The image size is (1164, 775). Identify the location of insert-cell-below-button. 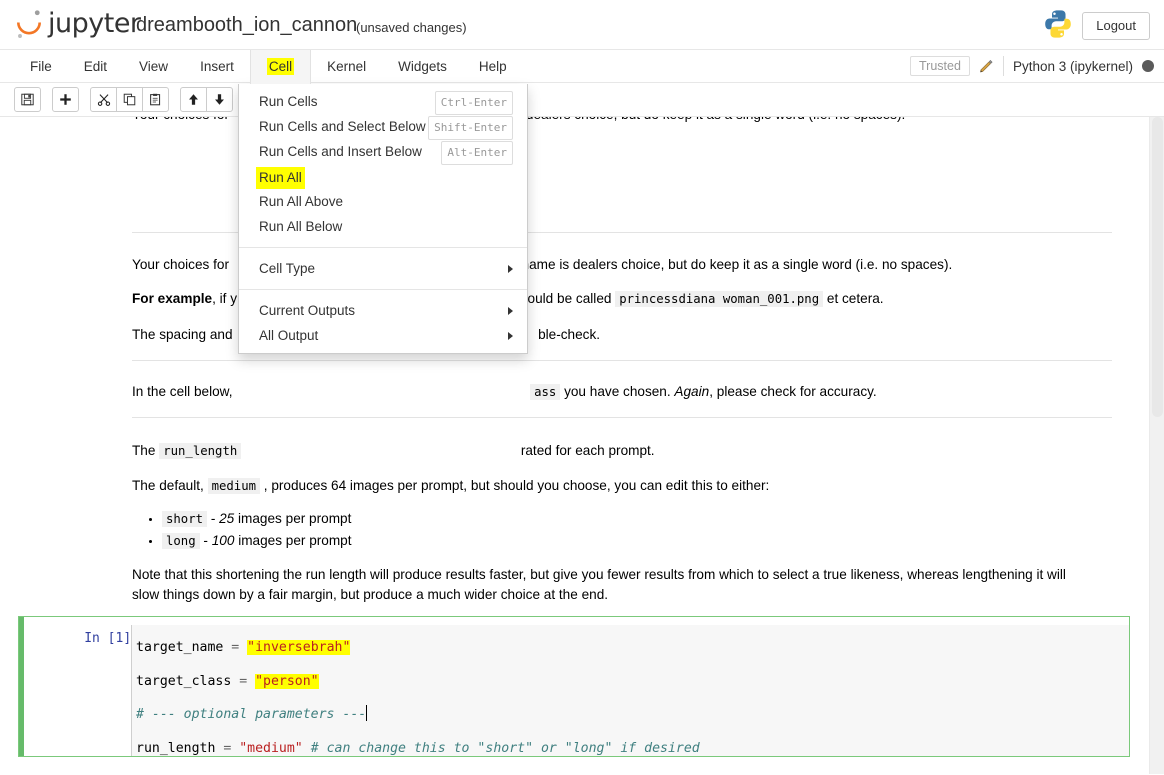
(65, 99).